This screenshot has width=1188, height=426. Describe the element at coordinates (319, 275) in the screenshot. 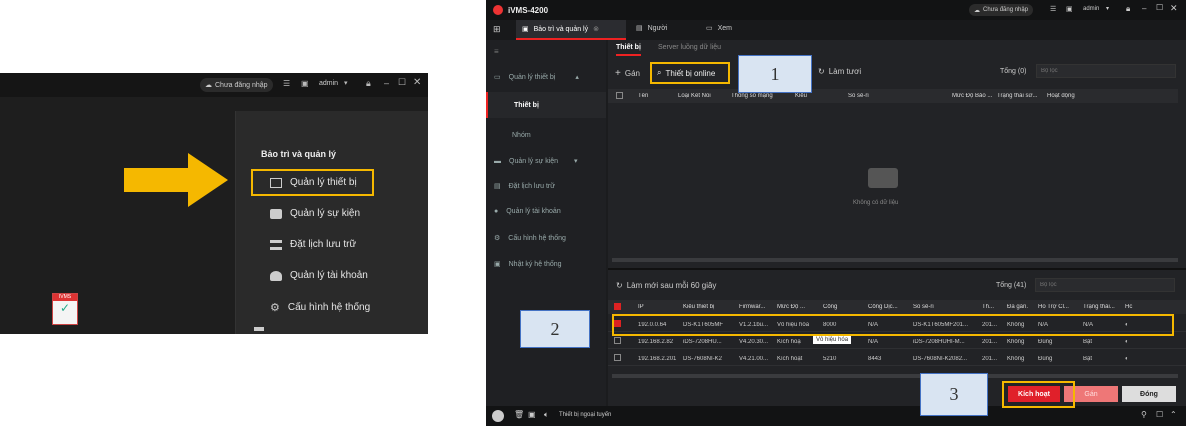

I see `menu-item-account-management: Quản lý tài khoản` at that location.